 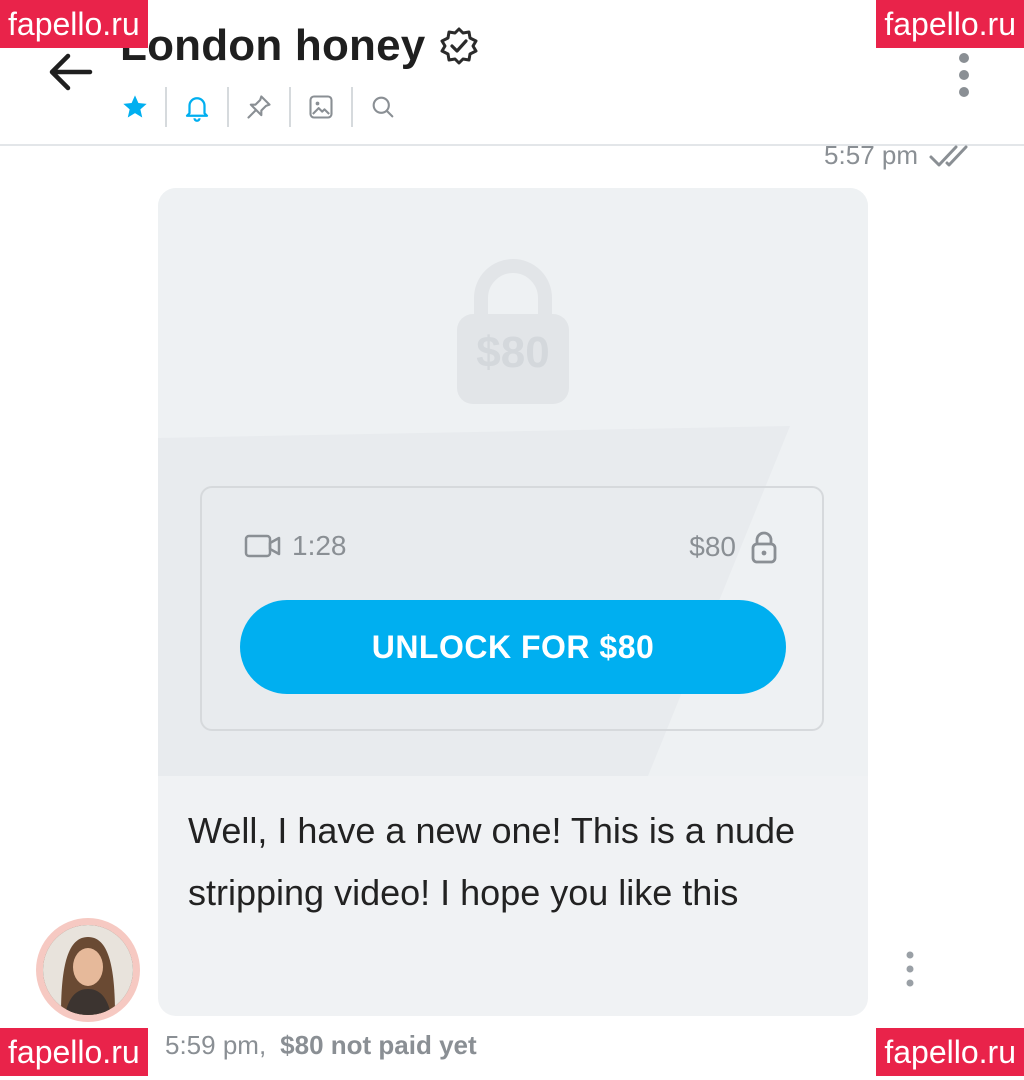 I want to click on image-icon, so click(x=321, y=107).